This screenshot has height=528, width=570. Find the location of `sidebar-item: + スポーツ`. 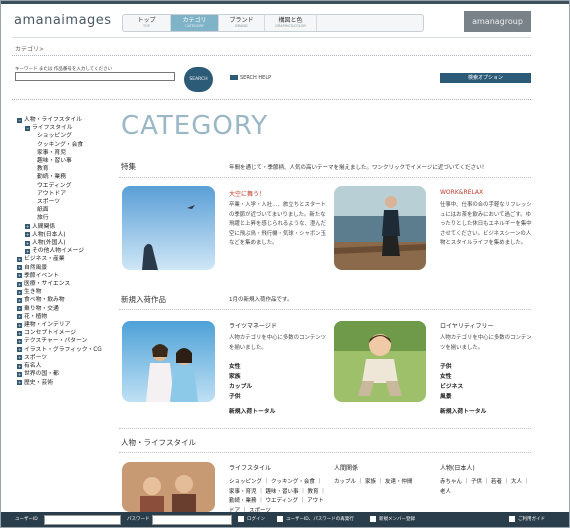

sidebar-item: + スポーツ is located at coordinates (67, 358).